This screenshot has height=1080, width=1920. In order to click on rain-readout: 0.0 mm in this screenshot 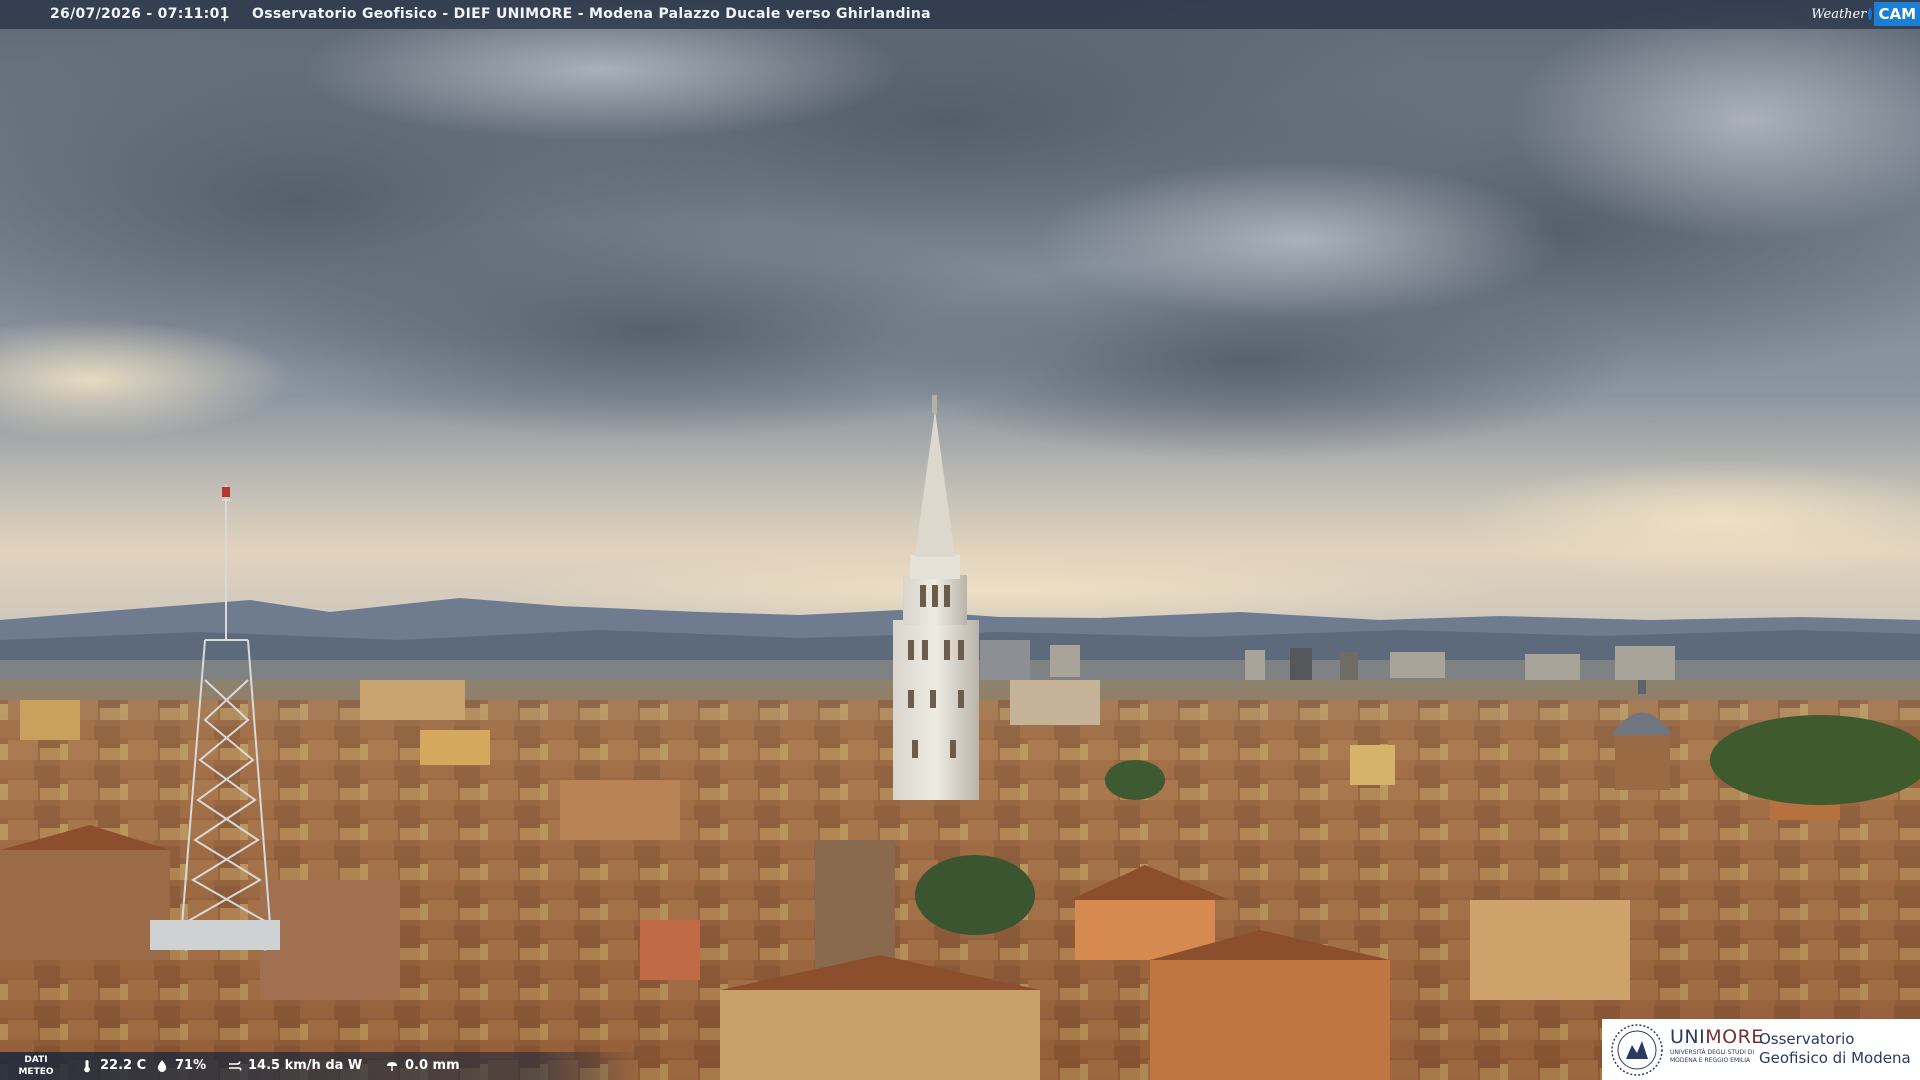, I will do `click(422, 1065)`.